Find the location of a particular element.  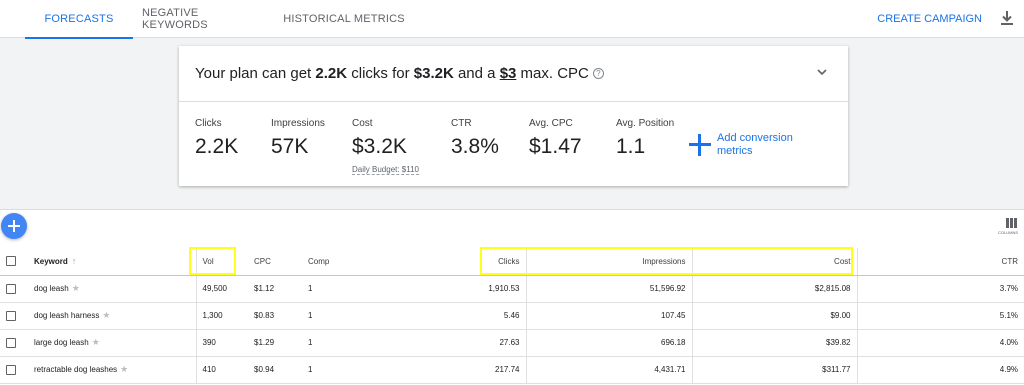

plan-cost: $3.2K is located at coordinates (433, 73).